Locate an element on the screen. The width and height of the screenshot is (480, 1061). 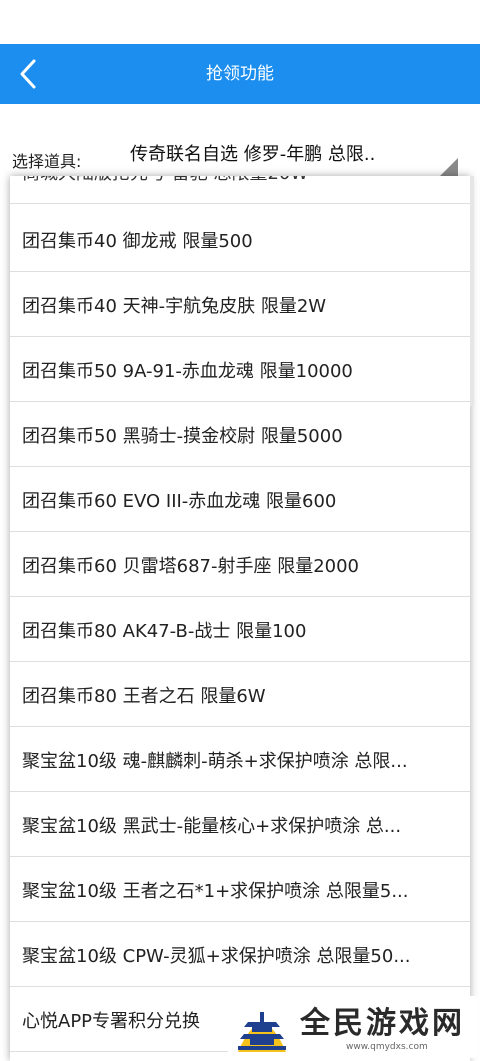
page-title: 抢领功能 is located at coordinates (240, 74).